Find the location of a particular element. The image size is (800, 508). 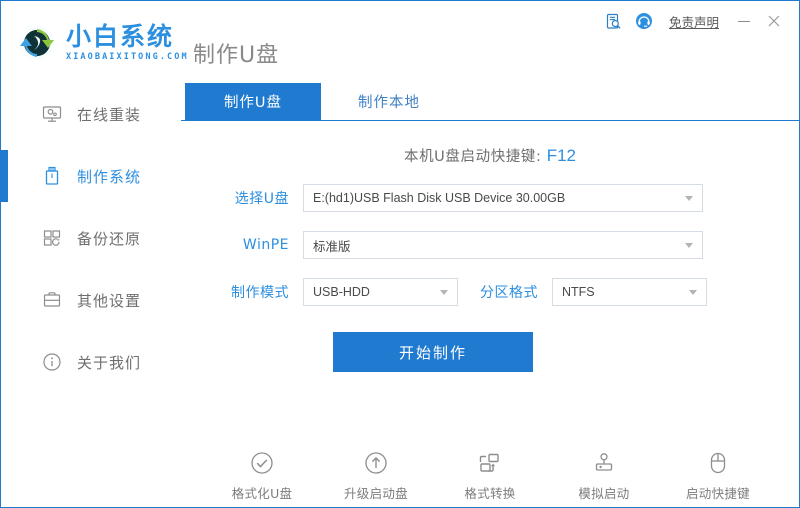

monitor-icon is located at coordinates (52, 114).